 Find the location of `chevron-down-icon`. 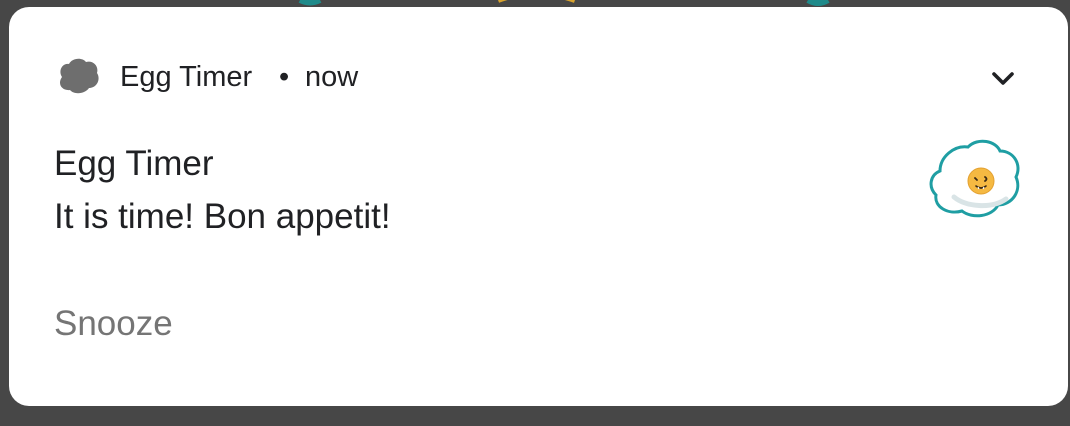

chevron-down-icon is located at coordinates (1003, 79).